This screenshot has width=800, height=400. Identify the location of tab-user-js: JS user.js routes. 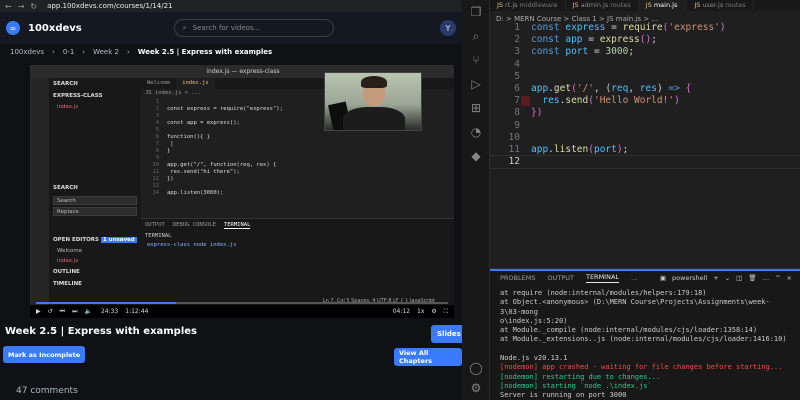
(720, 5).